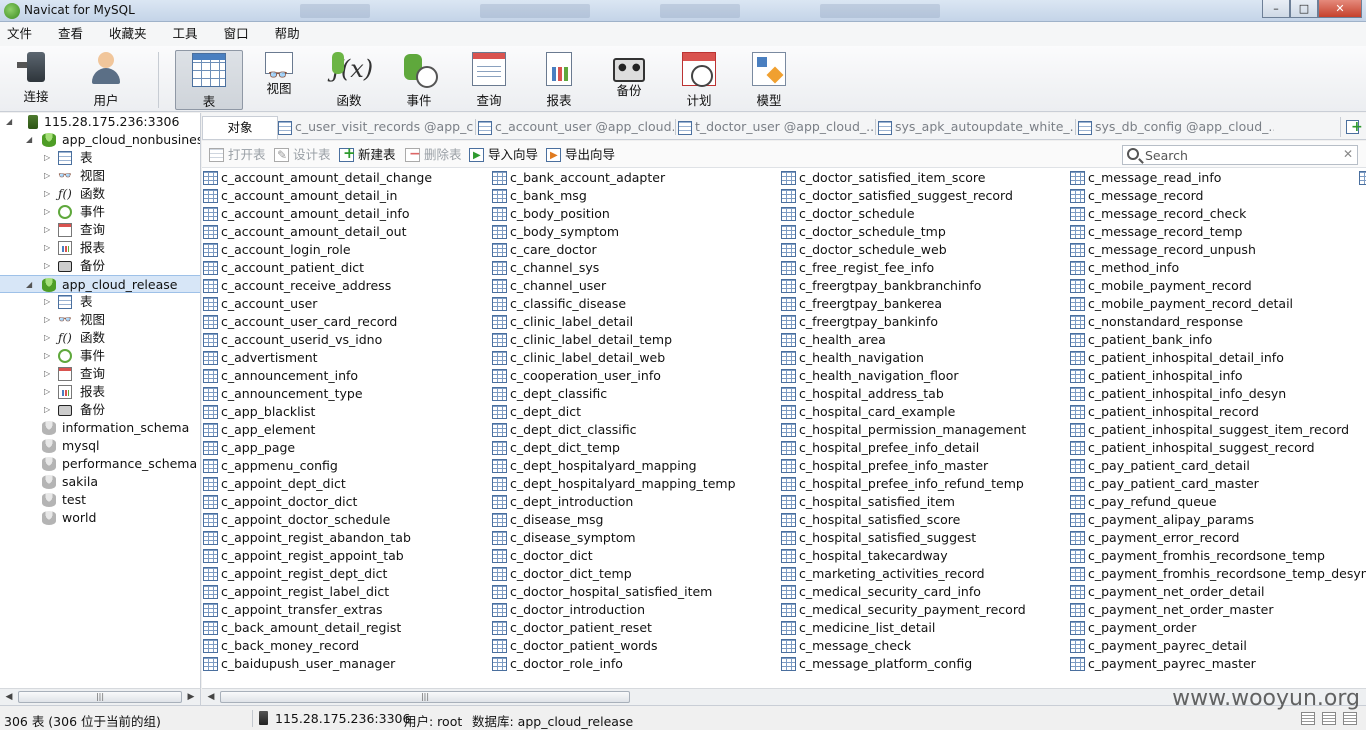  What do you see at coordinates (1217, 646) in the screenshot?
I see `table-item: c_payment_payrec_detail` at bounding box center [1217, 646].